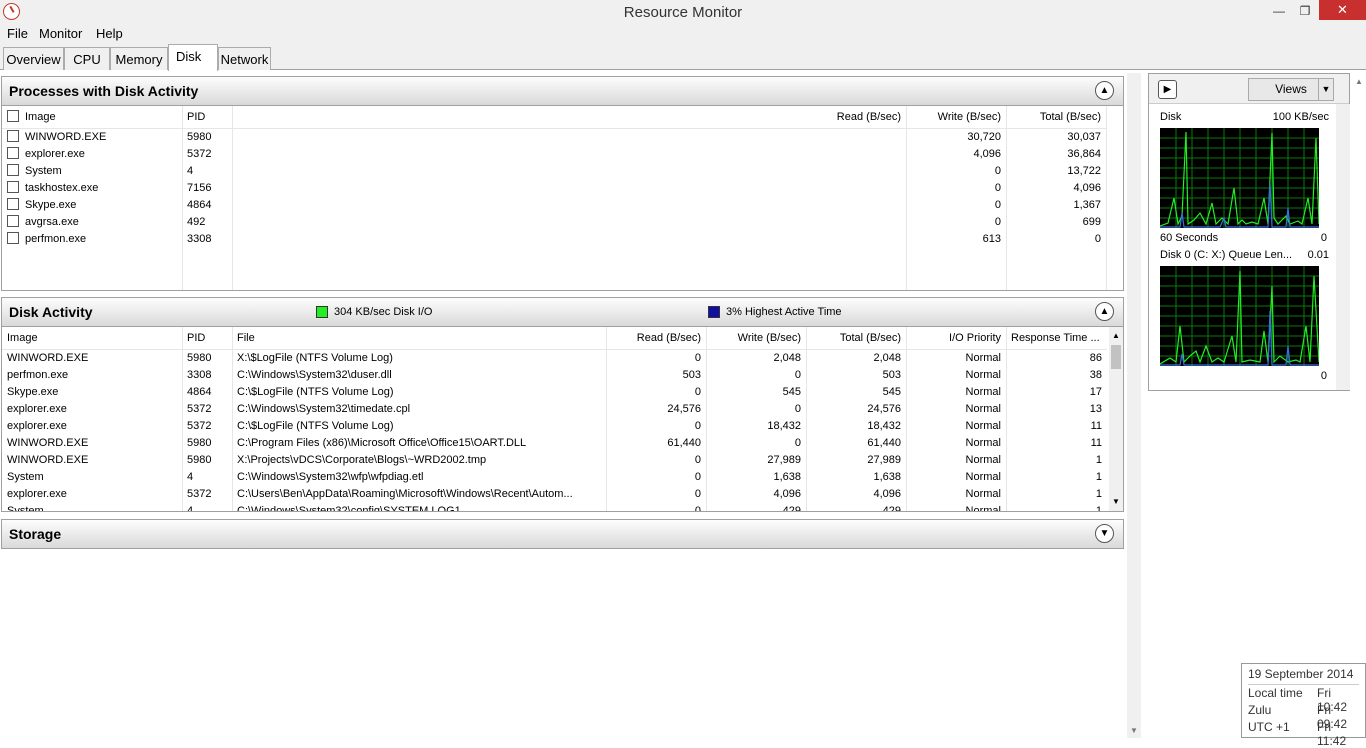 The image size is (1366, 748). I want to click on process-pid: 4, so click(190, 170).